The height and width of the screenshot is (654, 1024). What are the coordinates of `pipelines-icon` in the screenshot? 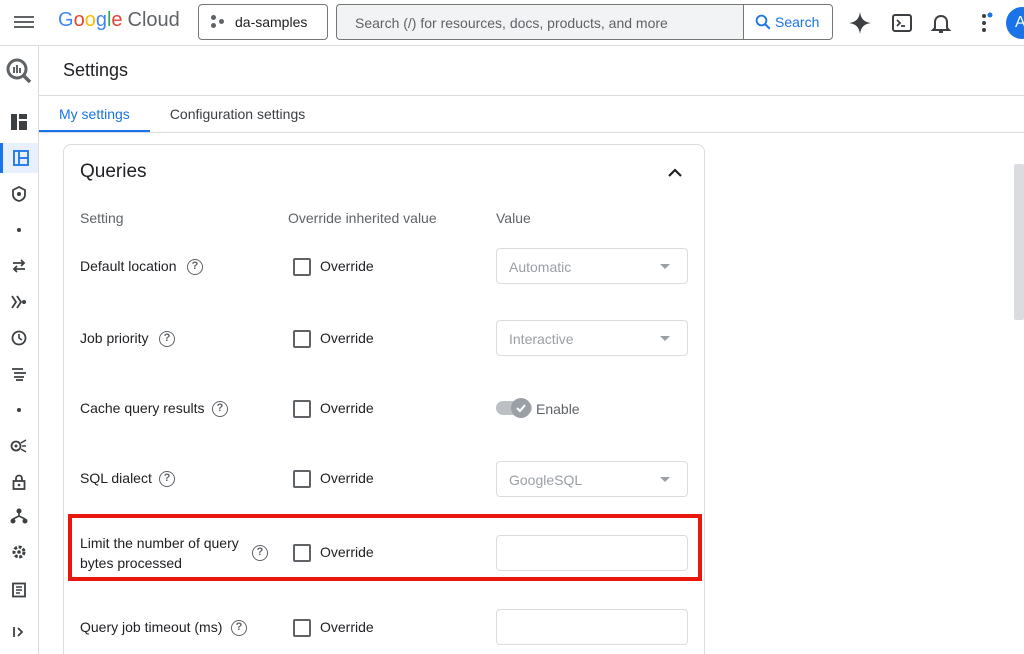 It's located at (19, 302).